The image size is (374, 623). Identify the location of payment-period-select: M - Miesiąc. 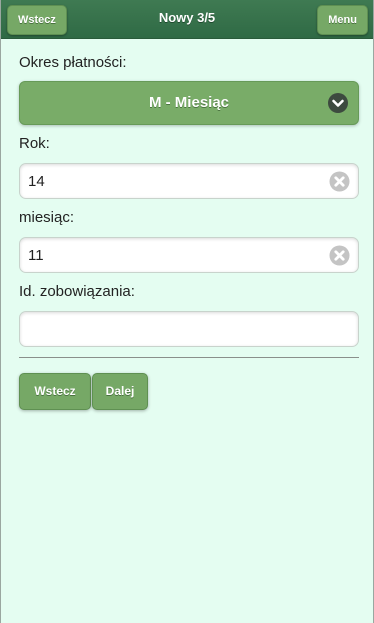
(189, 103).